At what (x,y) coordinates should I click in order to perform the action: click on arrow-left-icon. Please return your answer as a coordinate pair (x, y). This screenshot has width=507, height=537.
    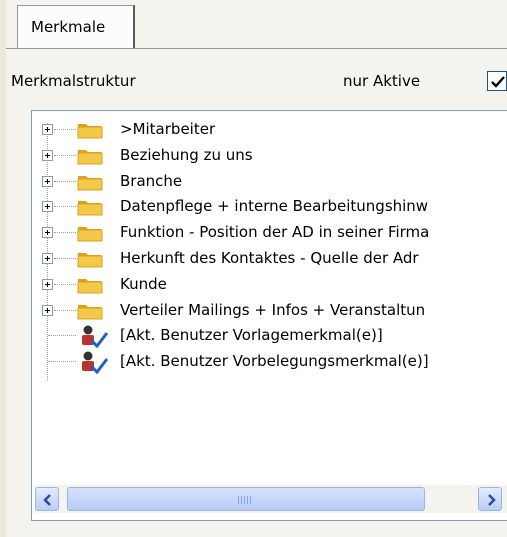
    Looking at the image, I should click on (47, 500).